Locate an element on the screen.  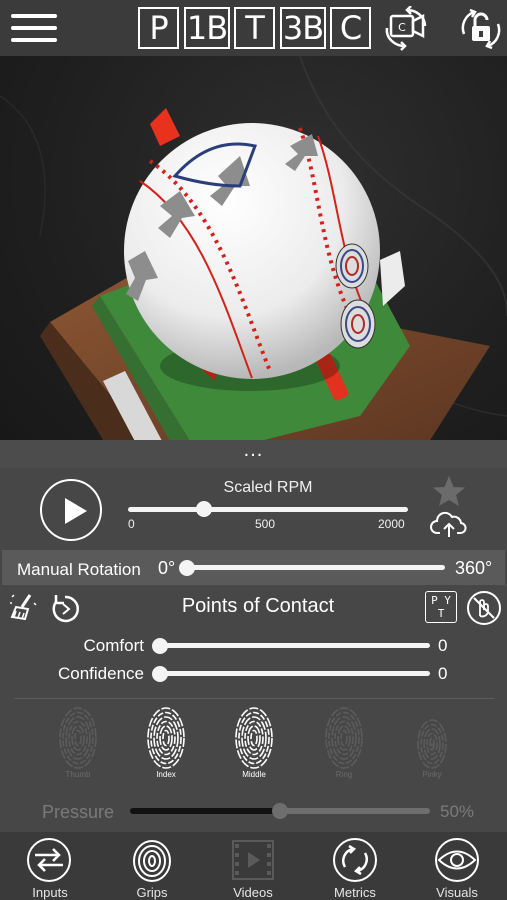
nav-videos: Videos is located at coordinates (253, 866).